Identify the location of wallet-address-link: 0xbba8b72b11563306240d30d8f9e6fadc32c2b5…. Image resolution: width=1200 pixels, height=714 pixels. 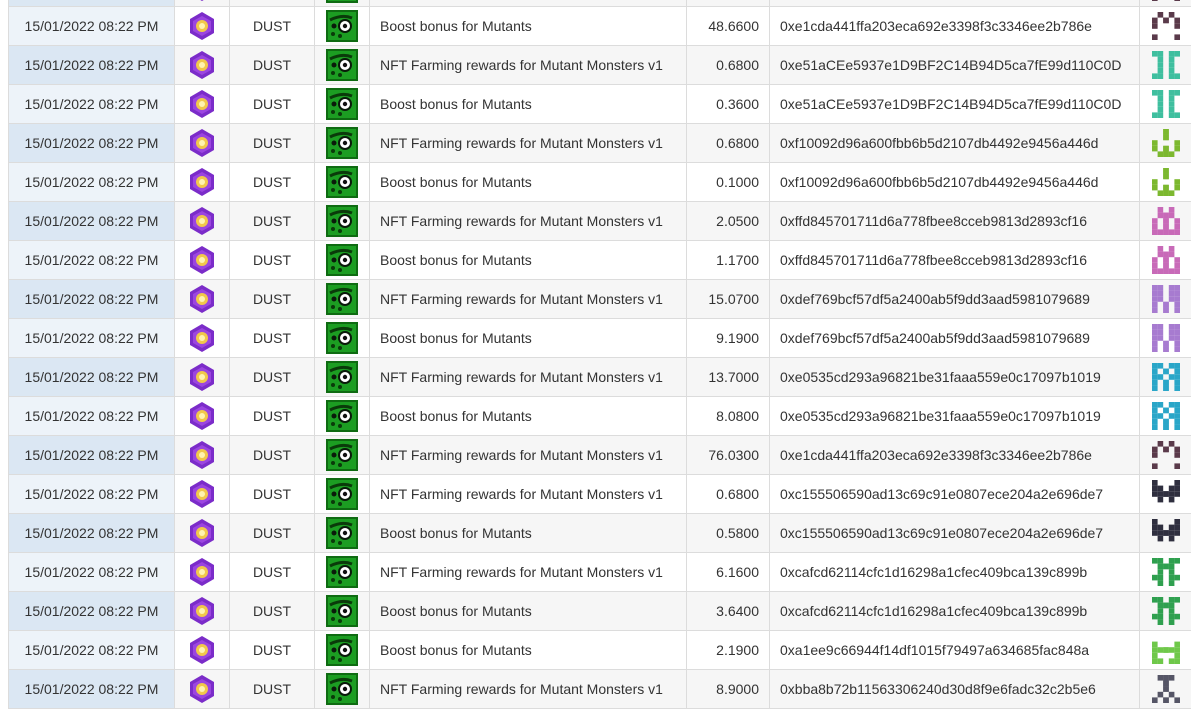
(954, 689).